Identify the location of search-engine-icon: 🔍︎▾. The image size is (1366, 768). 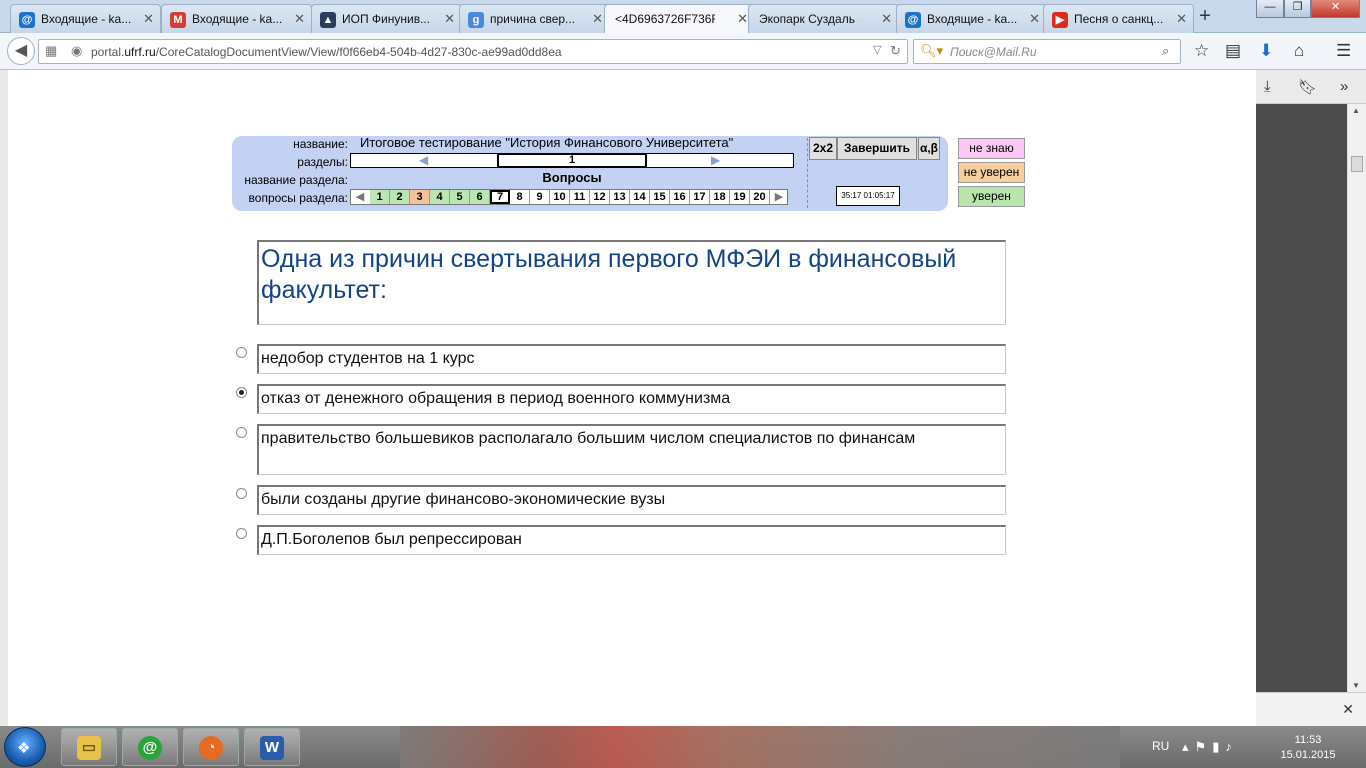
(931, 51).